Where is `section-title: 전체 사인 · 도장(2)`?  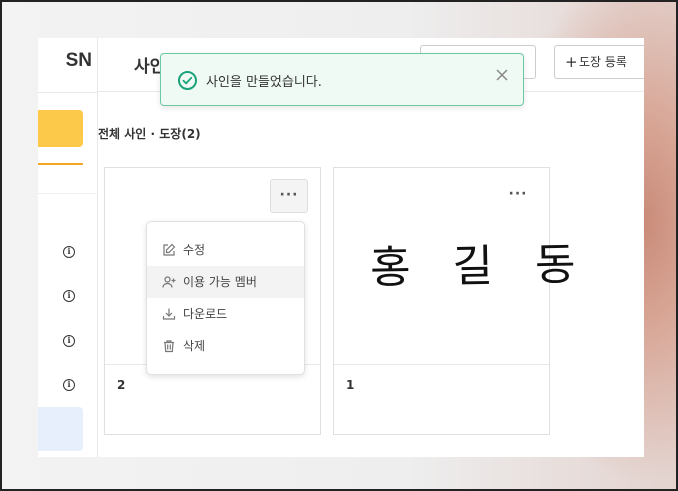
section-title: 전체 사인 · 도장(2) is located at coordinates (149, 134).